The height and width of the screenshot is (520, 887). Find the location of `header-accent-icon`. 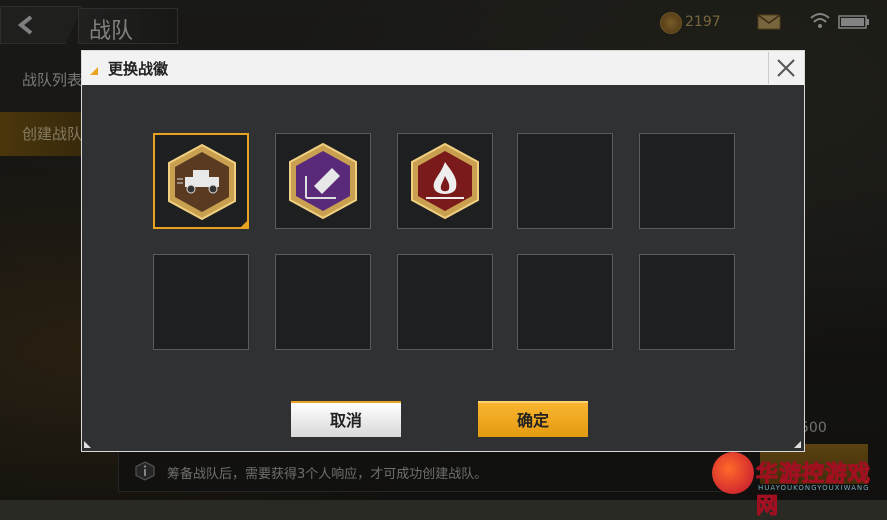

header-accent-icon is located at coordinates (94, 71).